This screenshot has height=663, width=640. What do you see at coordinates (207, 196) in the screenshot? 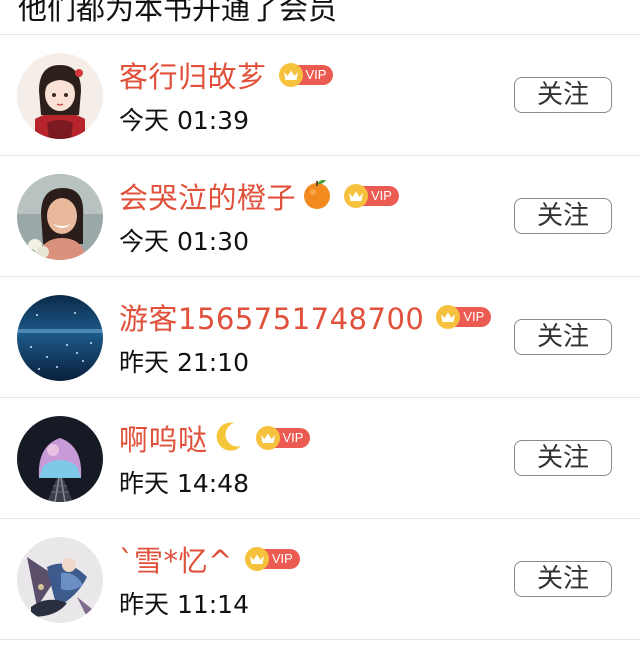
I see `member-name: 会哭泣的橙子` at bounding box center [207, 196].